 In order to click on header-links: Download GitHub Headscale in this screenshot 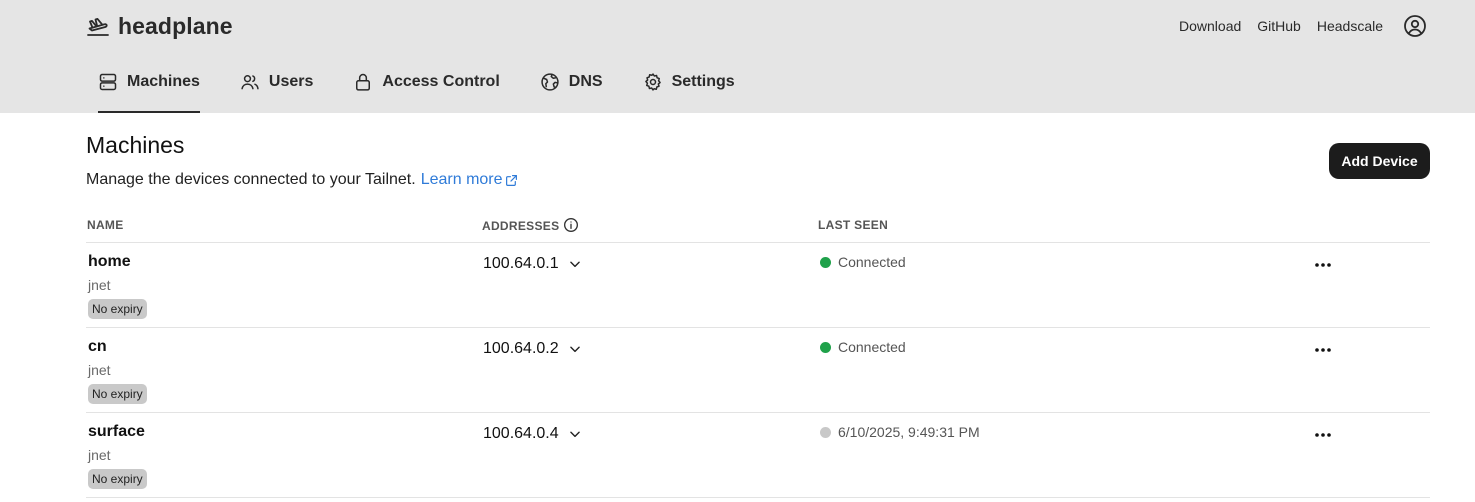, I will do `click(1303, 26)`.